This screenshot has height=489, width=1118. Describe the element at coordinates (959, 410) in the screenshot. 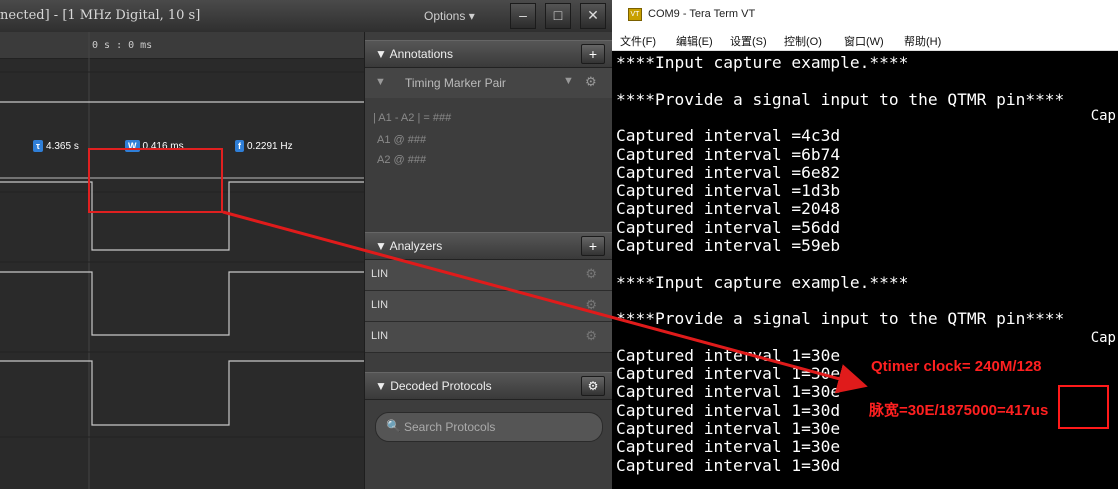

I see `pulse-width-annotation: 脉宽=30E/1875000=417us` at that location.